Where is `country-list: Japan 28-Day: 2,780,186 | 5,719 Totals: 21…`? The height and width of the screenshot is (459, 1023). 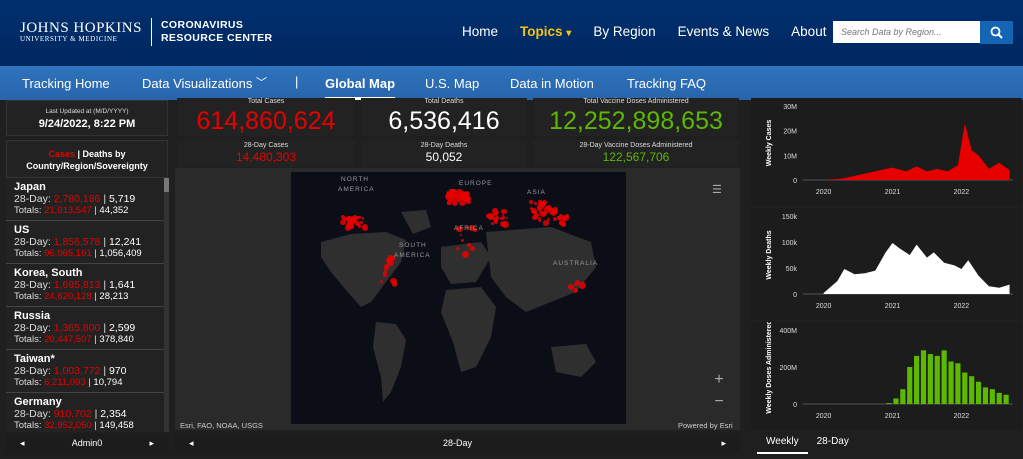
country-list: Japan 28-Day: 2,780,186 | 5,719 Totals: 21… is located at coordinates (87, 305).